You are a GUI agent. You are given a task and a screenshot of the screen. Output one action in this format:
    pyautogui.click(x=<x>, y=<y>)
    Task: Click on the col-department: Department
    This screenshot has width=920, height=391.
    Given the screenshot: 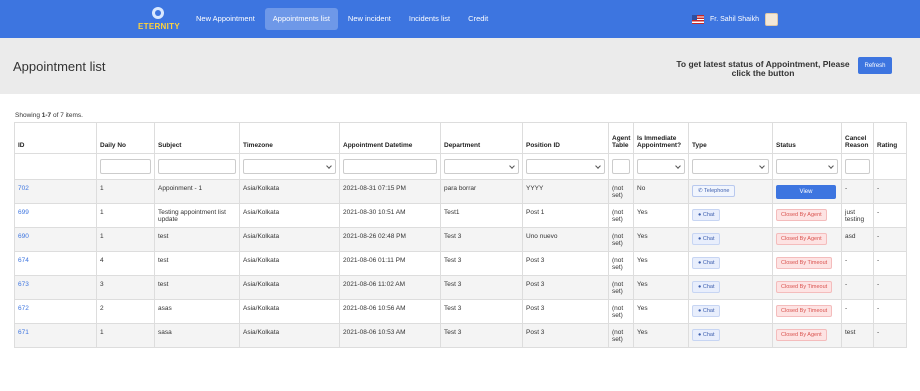 What is the action you would take?
    pyautogui.click(x=481, y=138)
    